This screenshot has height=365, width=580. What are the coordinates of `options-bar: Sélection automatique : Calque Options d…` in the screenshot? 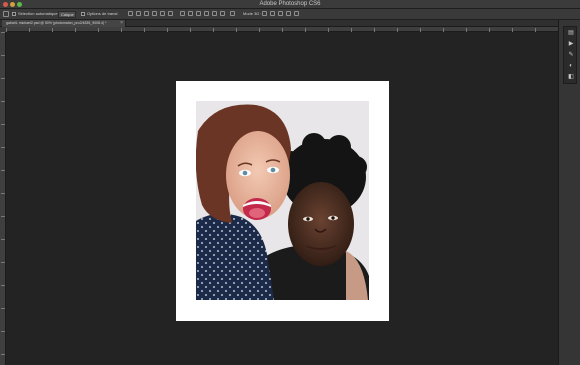 It's located at (290, 14).